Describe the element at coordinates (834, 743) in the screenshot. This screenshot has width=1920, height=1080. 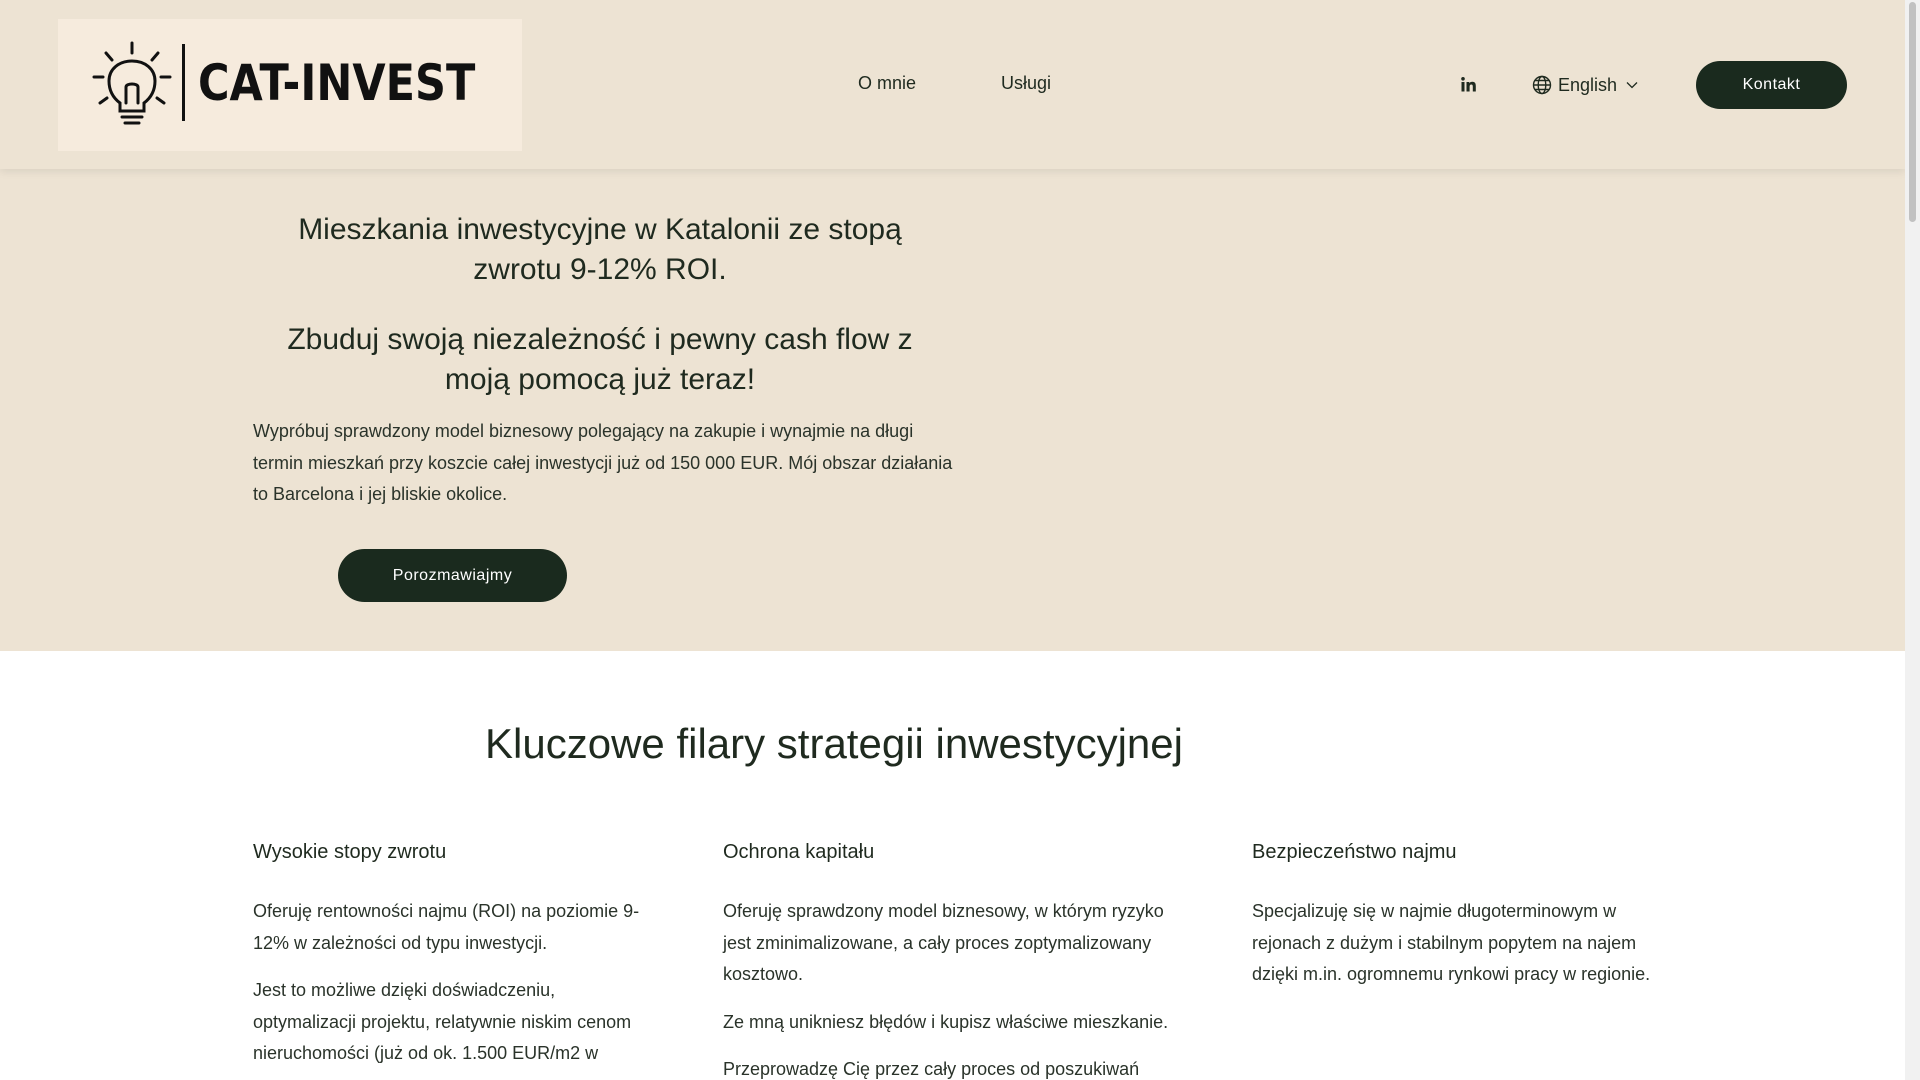
I see `pillars-title: Kluczowe filary strategii inwestycyjnej` at that location.